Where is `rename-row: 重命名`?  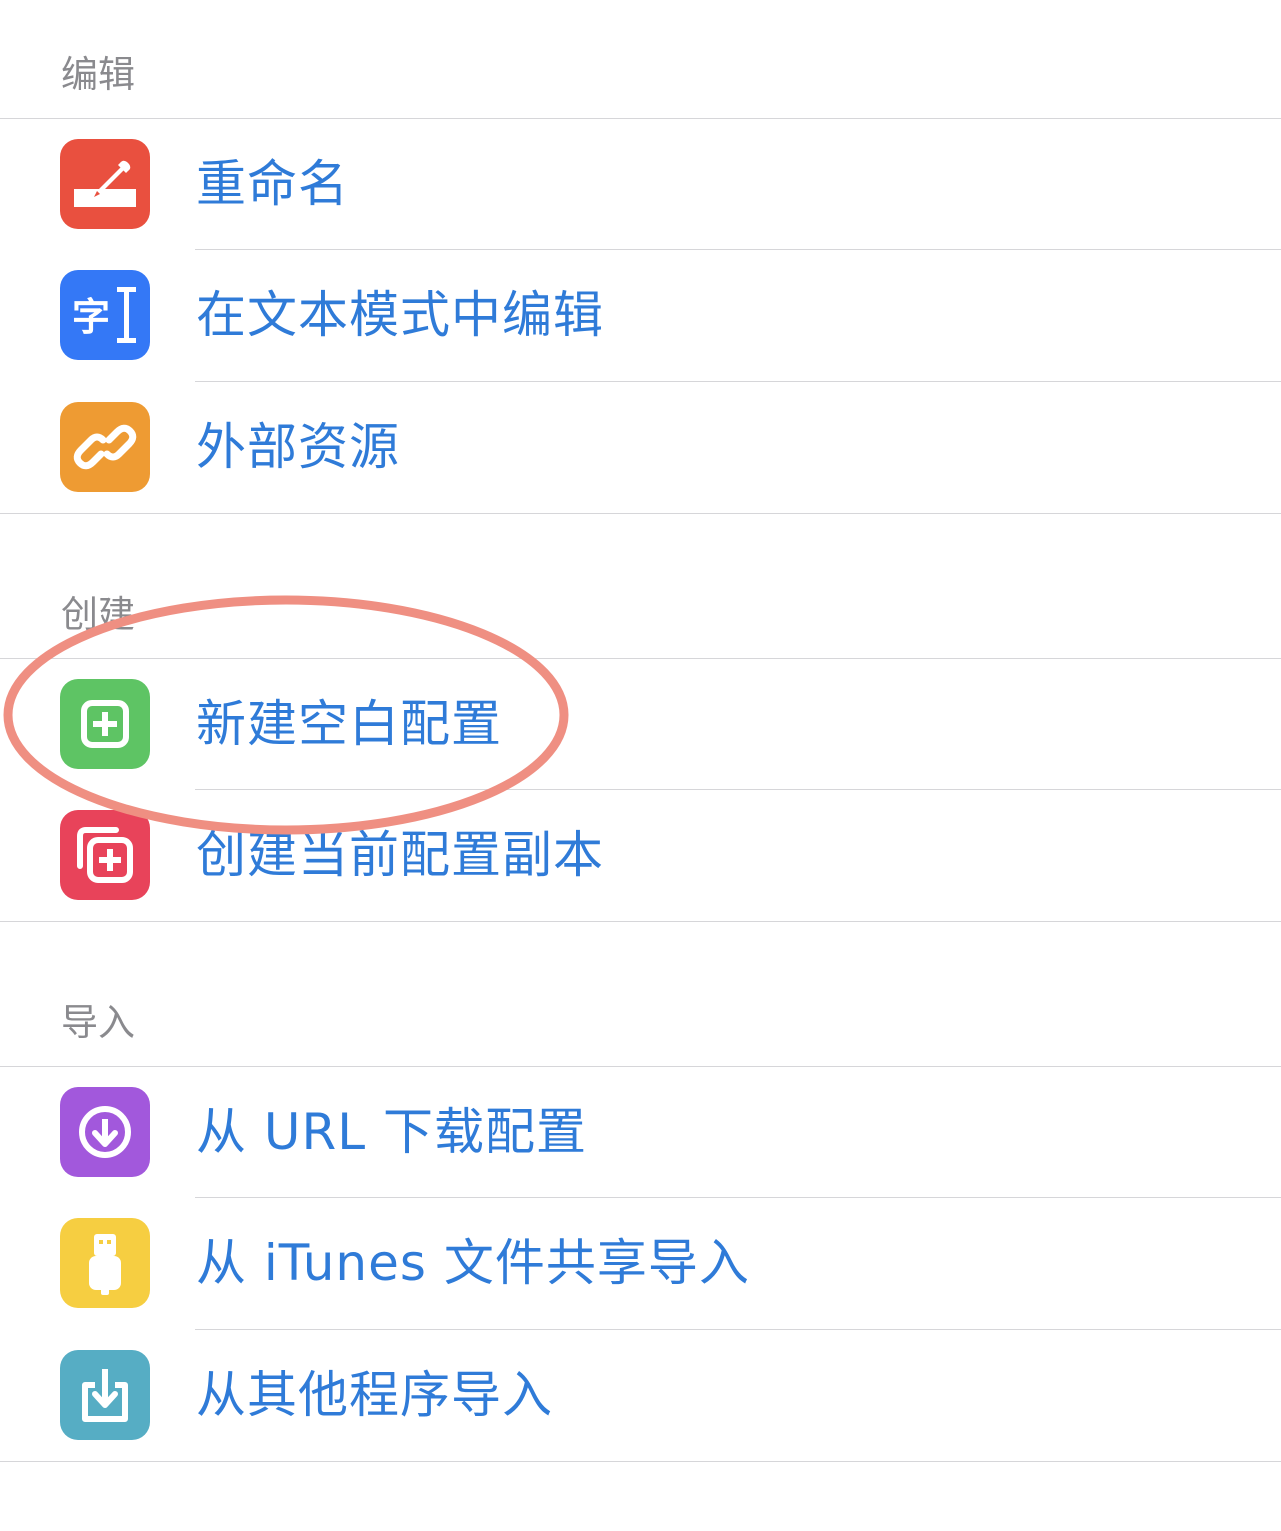 rename-row: 重命名 is located at coordinates (640, 184).